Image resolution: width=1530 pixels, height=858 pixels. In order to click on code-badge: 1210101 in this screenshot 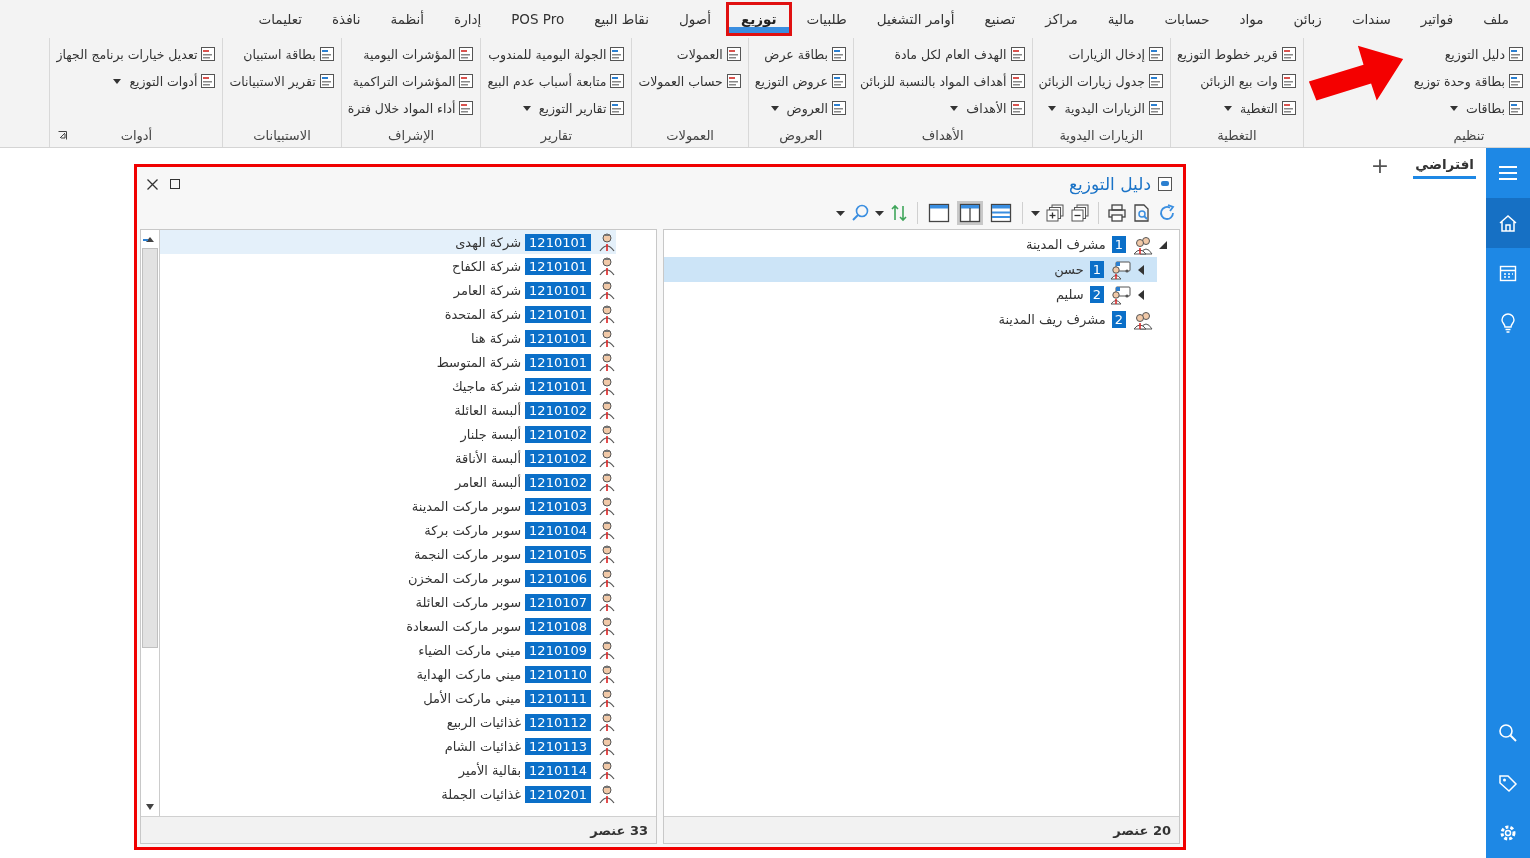, I will do `click(558, 266)`.